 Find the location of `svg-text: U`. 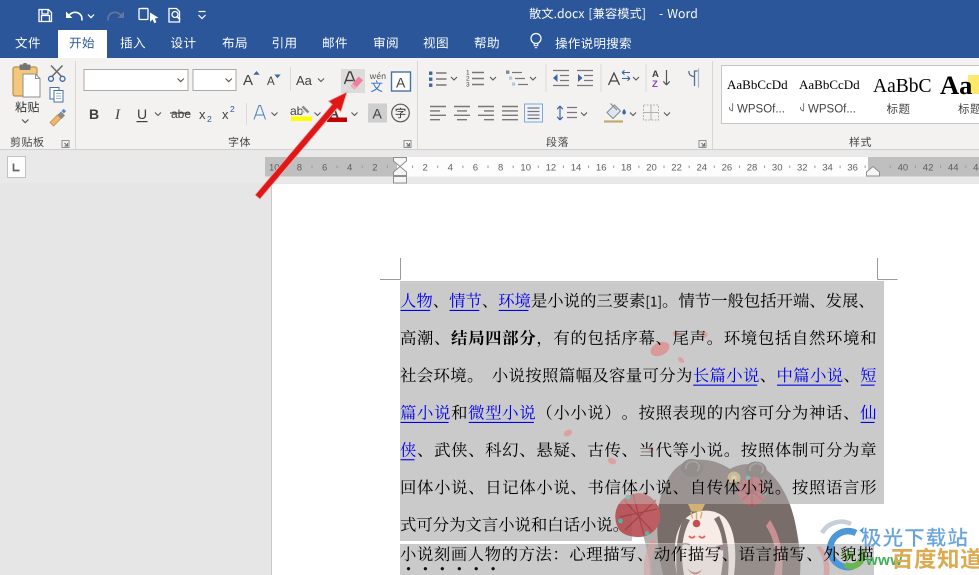

svg-text: U is located at coordinates (142, 114).